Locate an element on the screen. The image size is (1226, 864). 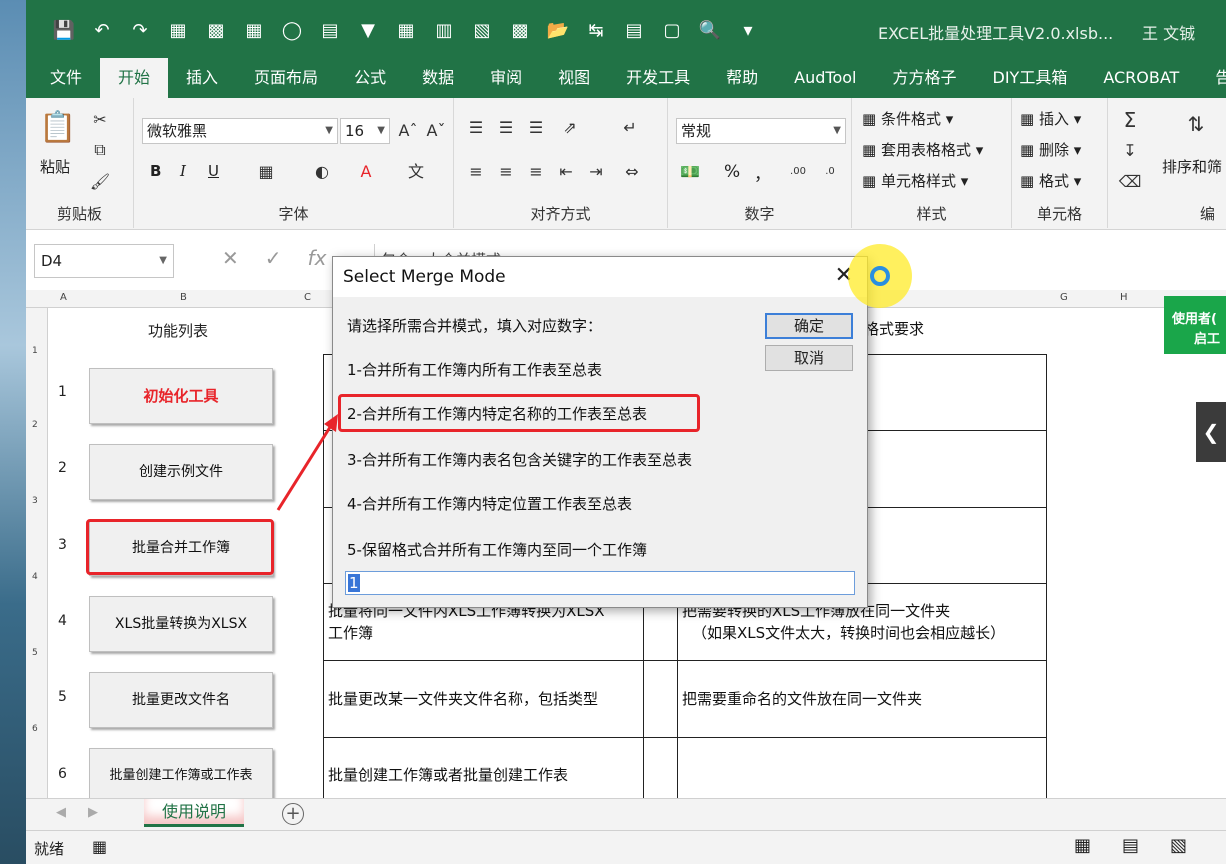
column-header-h: H is located at coordinates (1124, 297).